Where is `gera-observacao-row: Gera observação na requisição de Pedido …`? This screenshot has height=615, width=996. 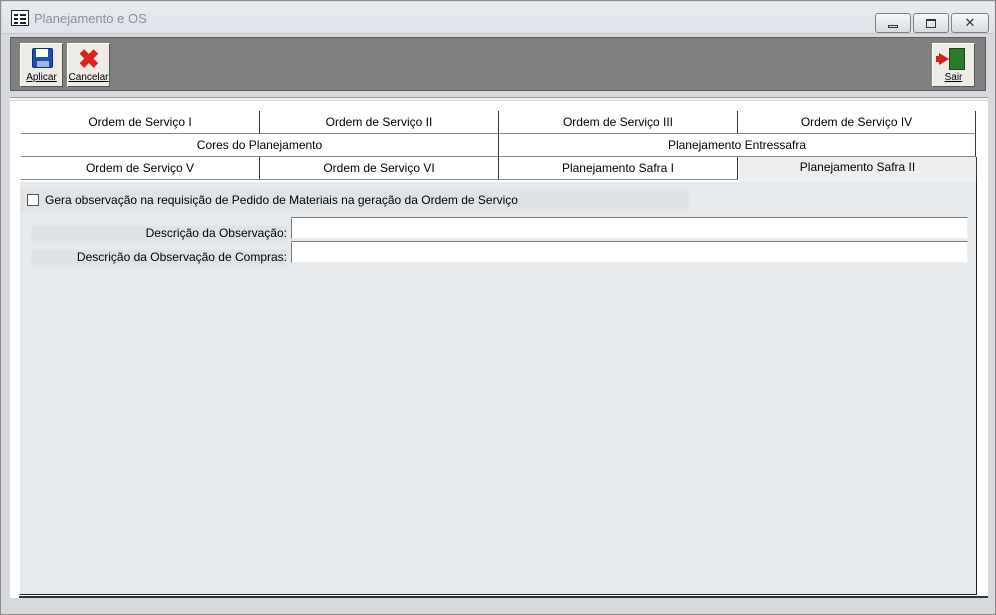
gera-observacao-row: Gera observação na requisição de Pedido … is located at coordinates (355, 200).